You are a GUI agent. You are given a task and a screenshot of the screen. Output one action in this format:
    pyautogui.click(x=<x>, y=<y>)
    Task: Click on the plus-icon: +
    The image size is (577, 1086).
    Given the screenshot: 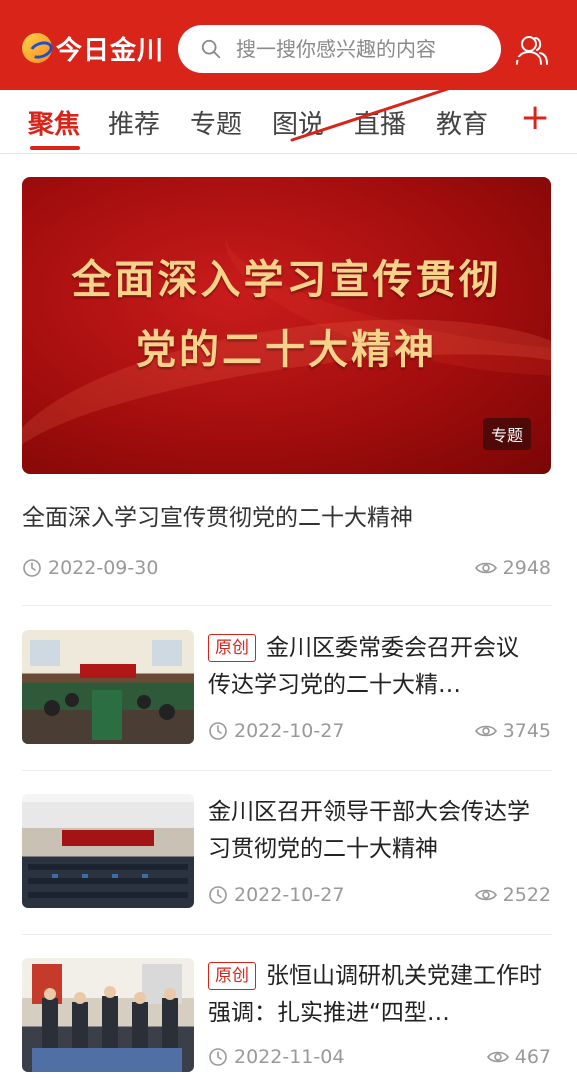 What is the action you would take?
    pyautogui.click(x=535, y=118)
    